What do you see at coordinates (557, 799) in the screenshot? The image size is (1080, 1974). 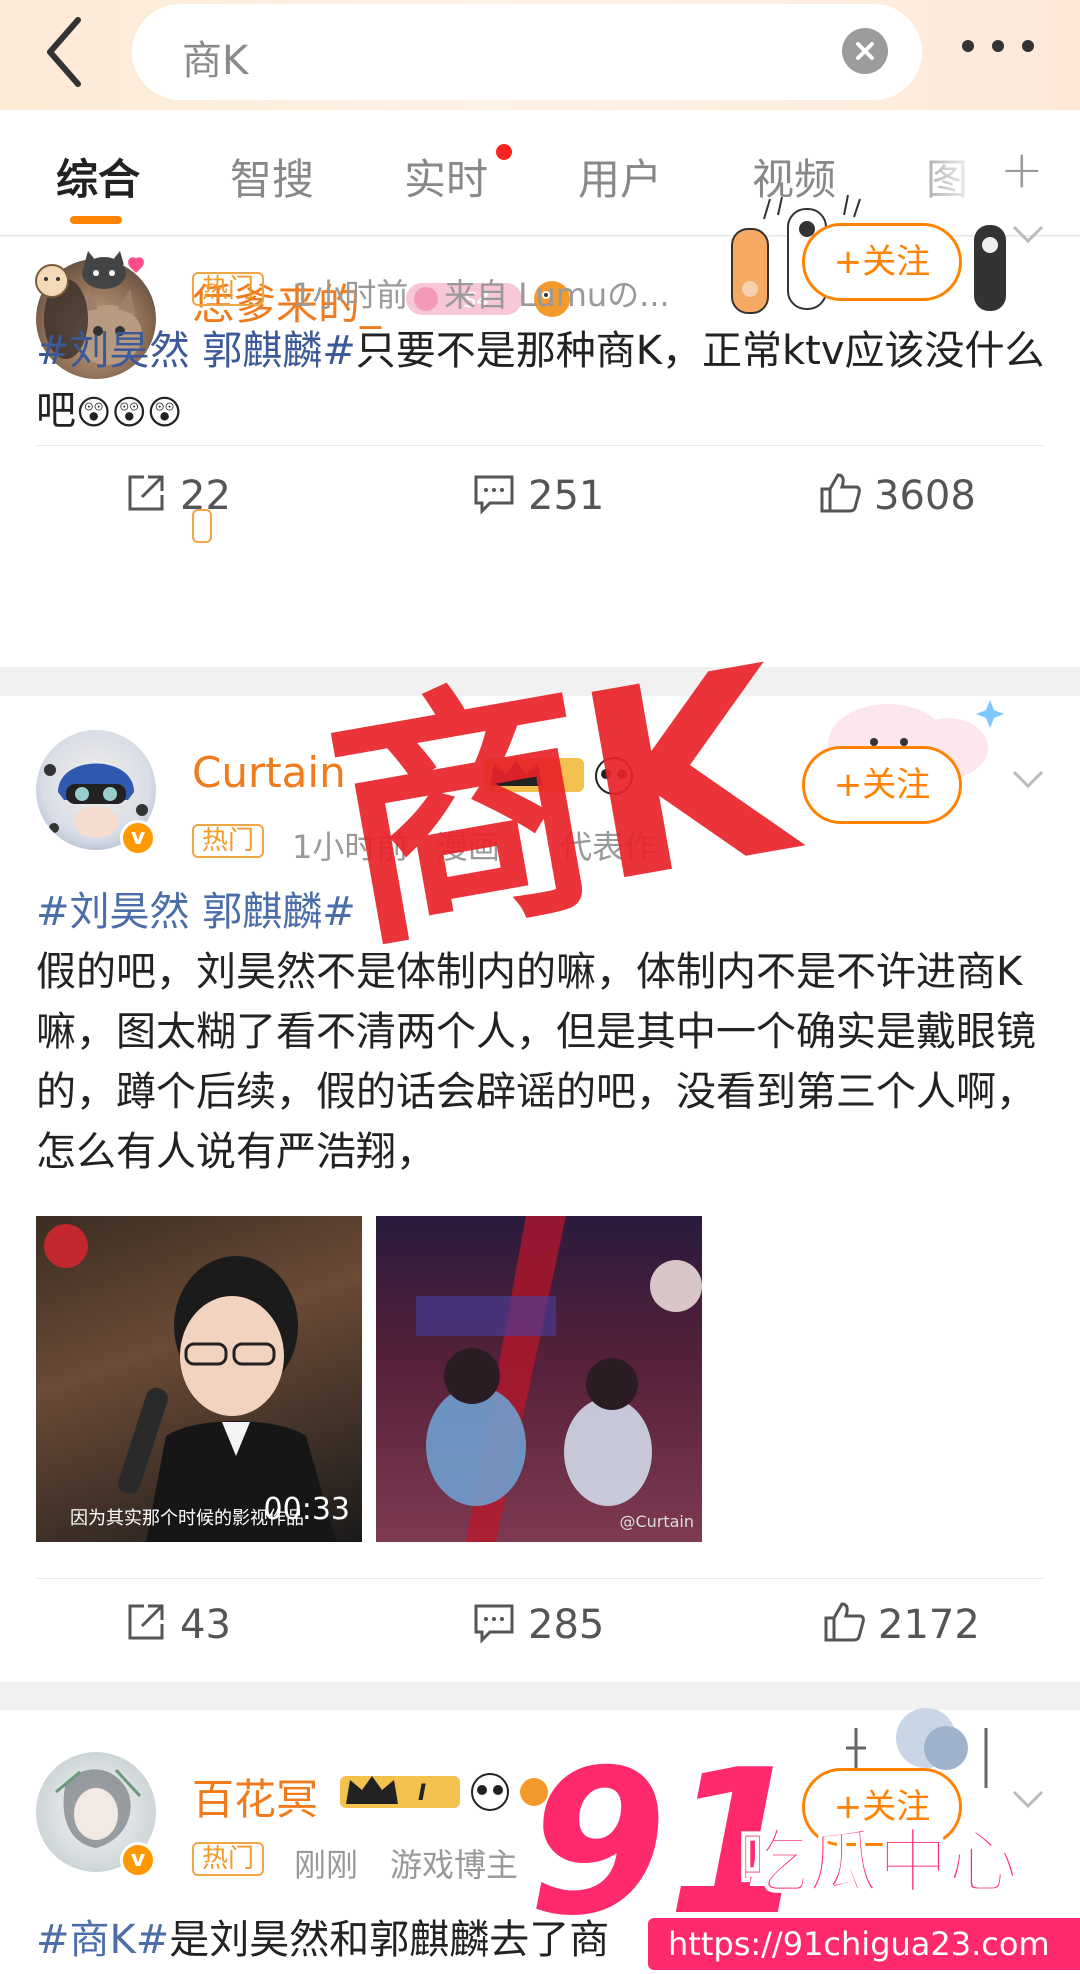 I see `watermark-stamp: 商K` at bounding box center [557, 799].